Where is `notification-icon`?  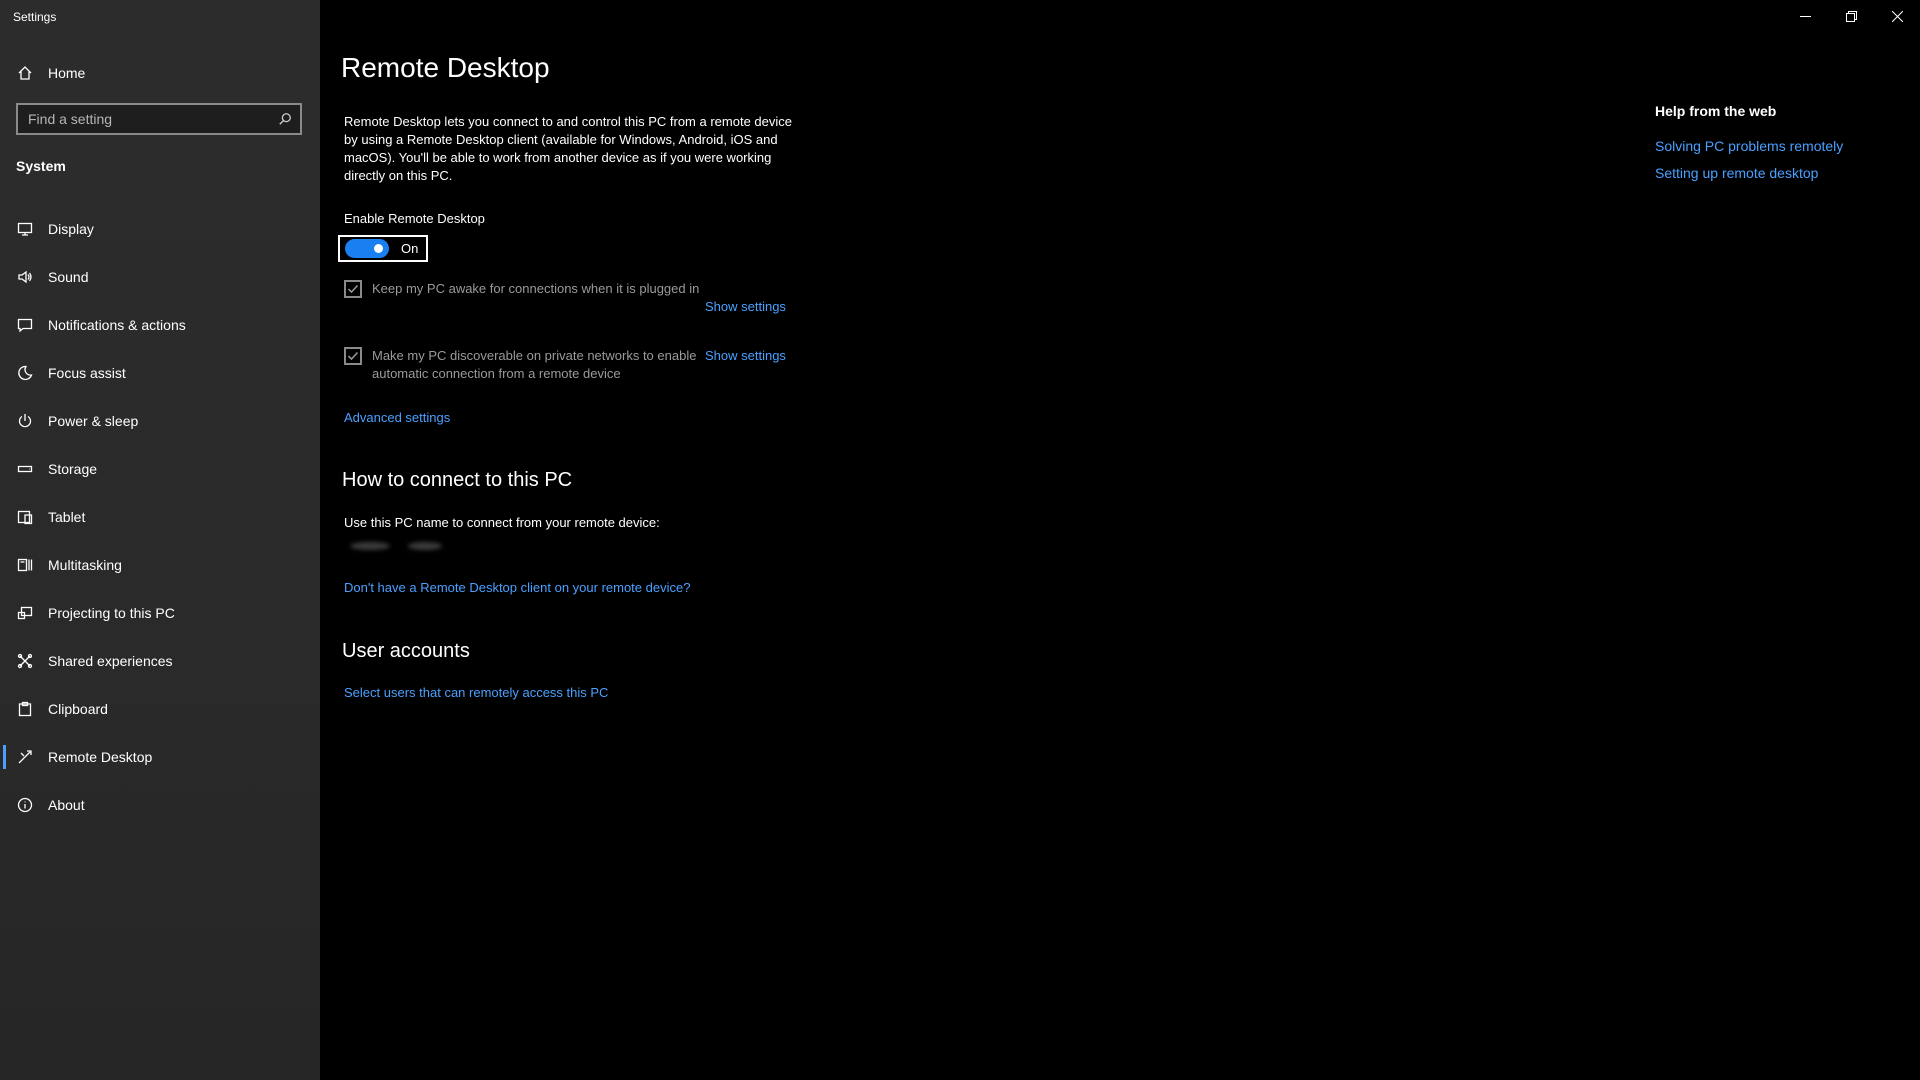
notification-icon is located at coordinates (25, 325).